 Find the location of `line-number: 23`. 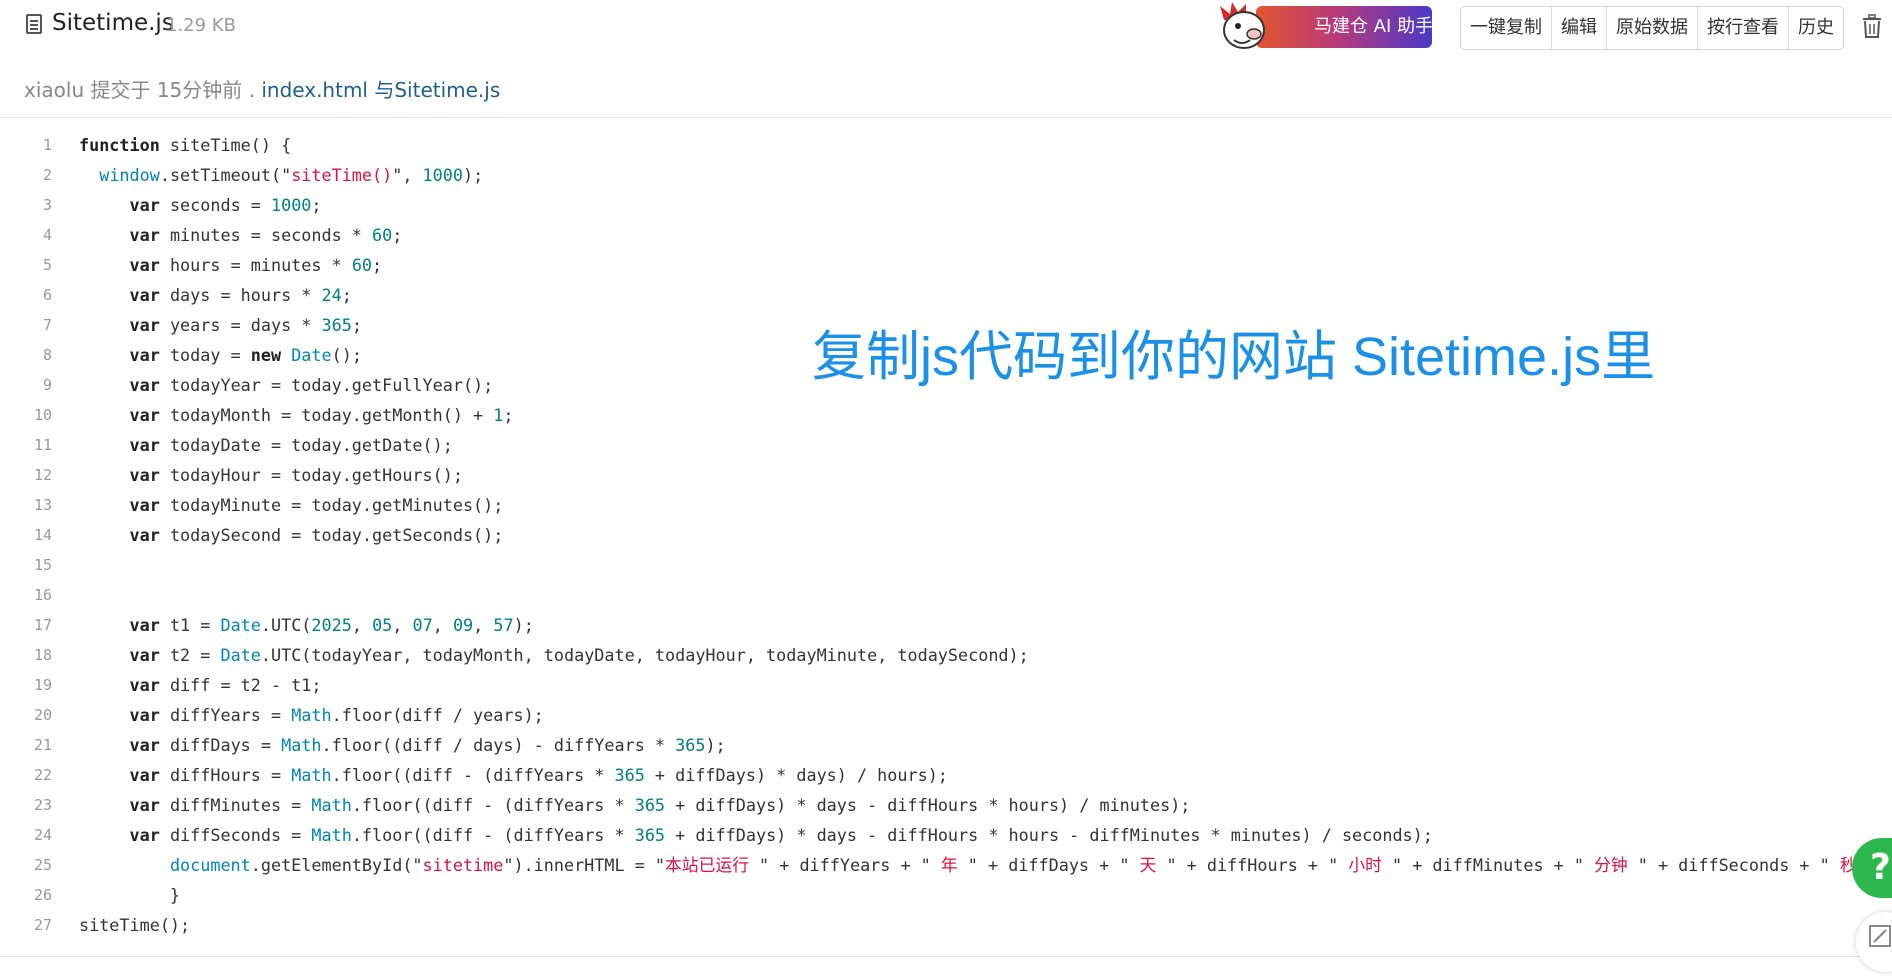

line-number: 23 is located at coordinates (42, 805).